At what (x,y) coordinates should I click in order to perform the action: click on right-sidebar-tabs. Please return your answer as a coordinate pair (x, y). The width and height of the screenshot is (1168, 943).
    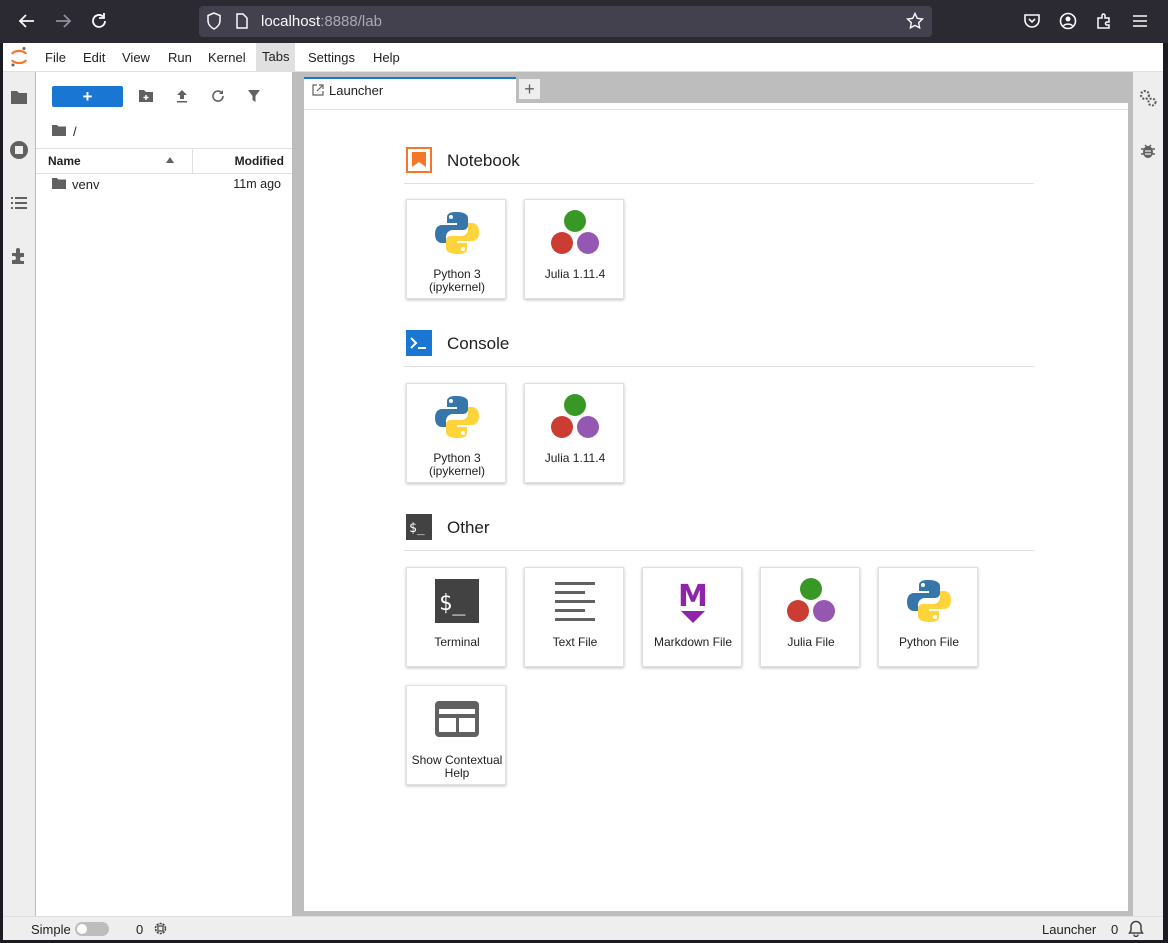
    Looking at the image, I should click on (1147, 494).